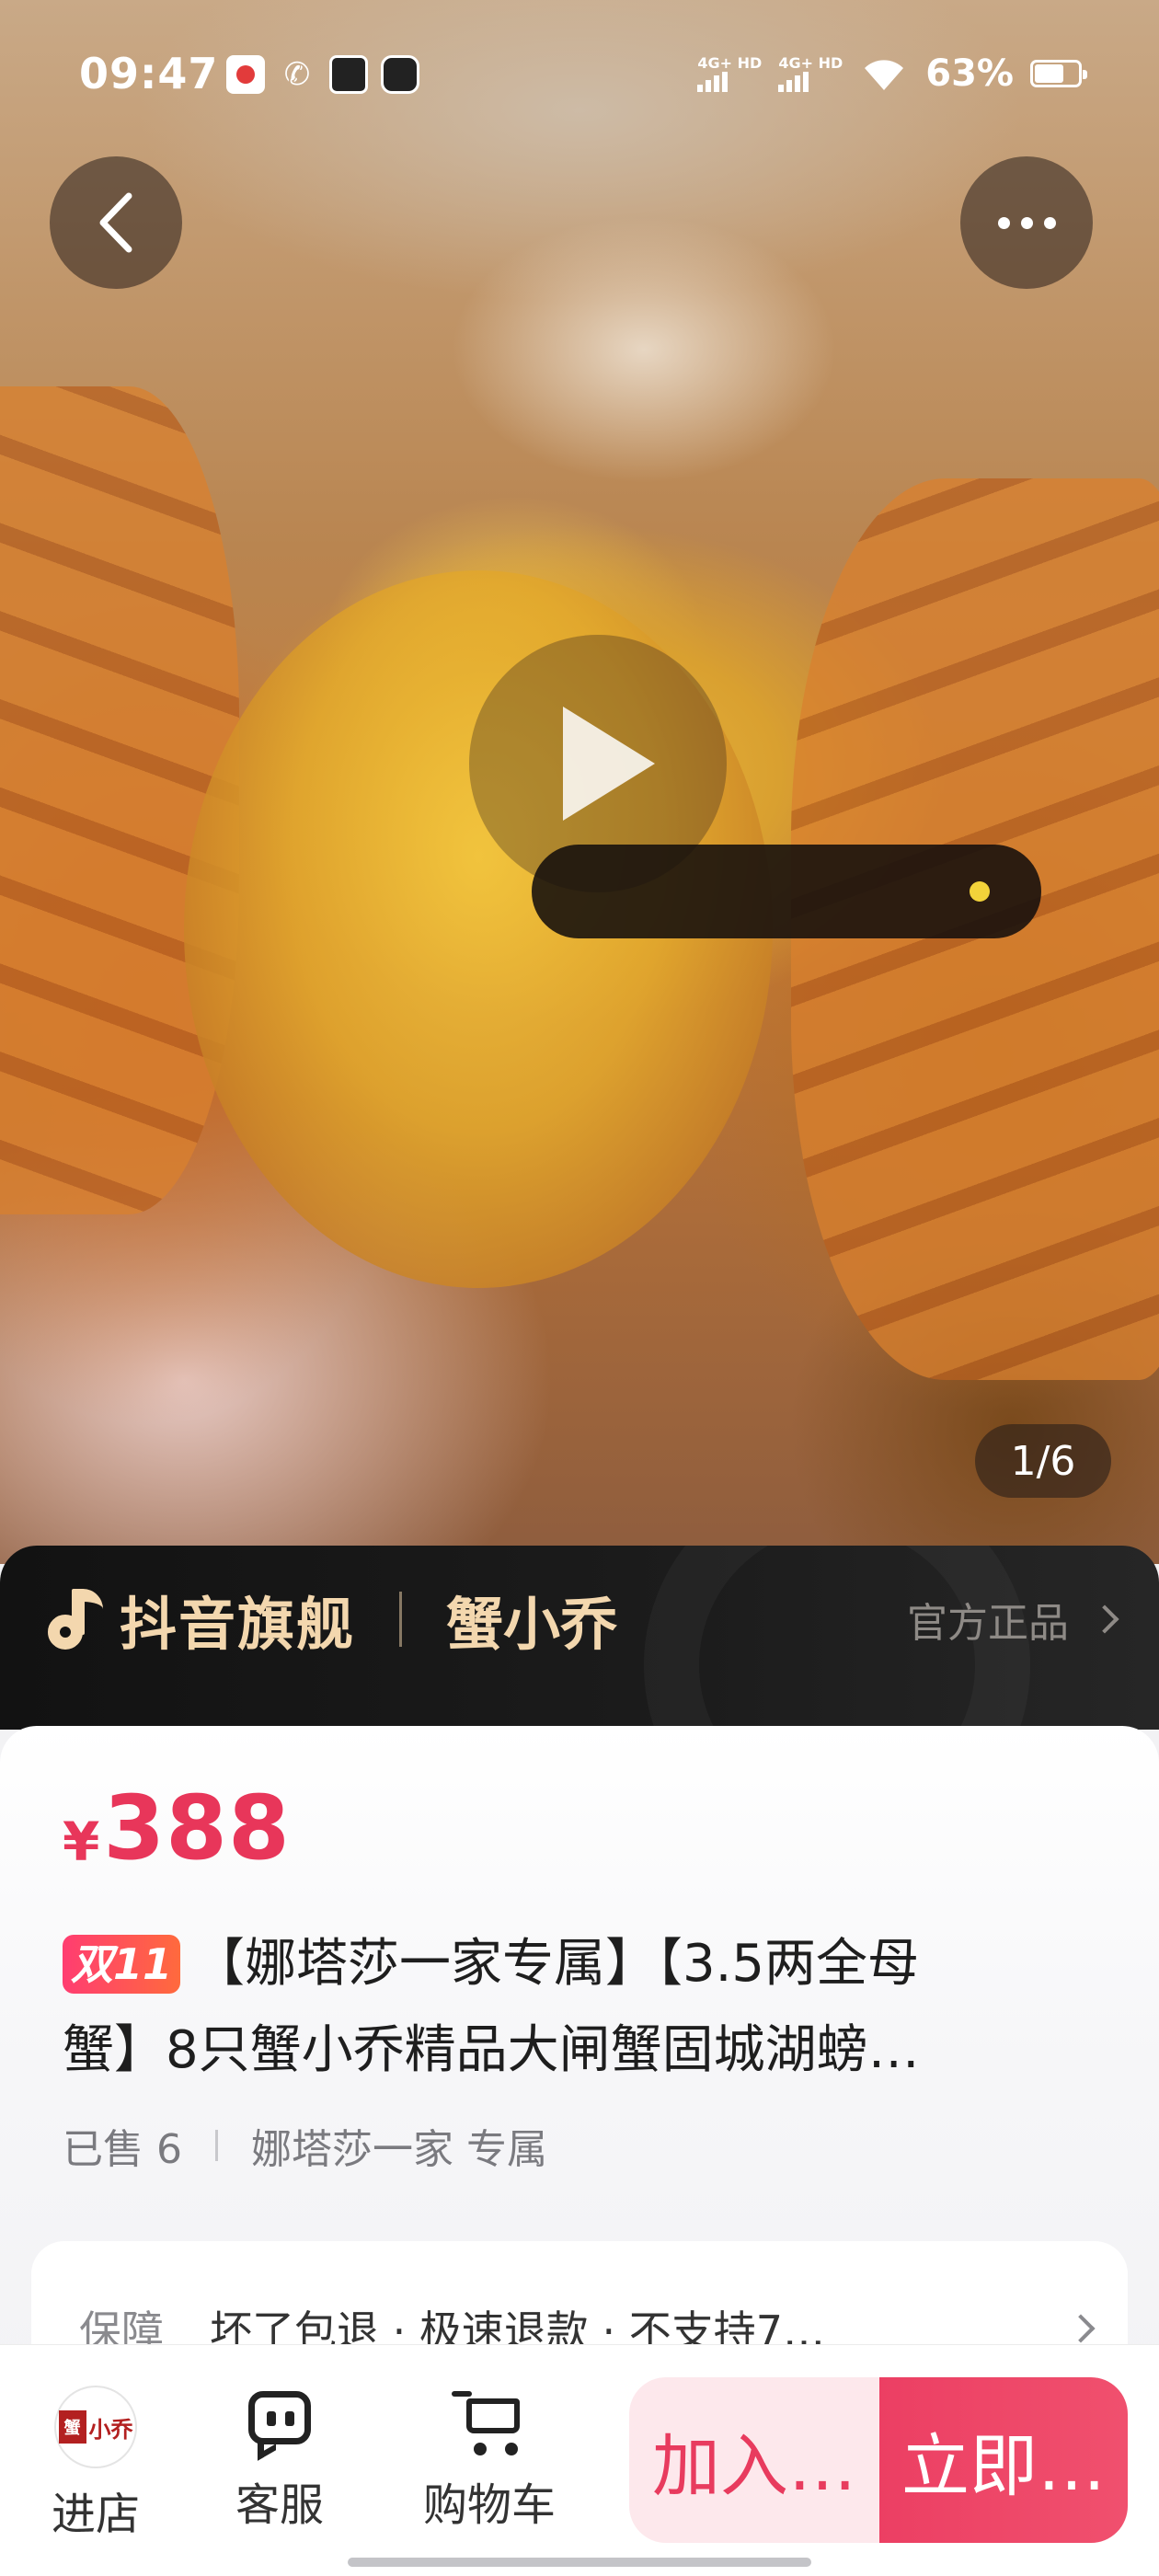  Describe the element at coordinates (95, 2427) in the screenshot. I see `store-logo-icon: 蟹小乔` at that location.